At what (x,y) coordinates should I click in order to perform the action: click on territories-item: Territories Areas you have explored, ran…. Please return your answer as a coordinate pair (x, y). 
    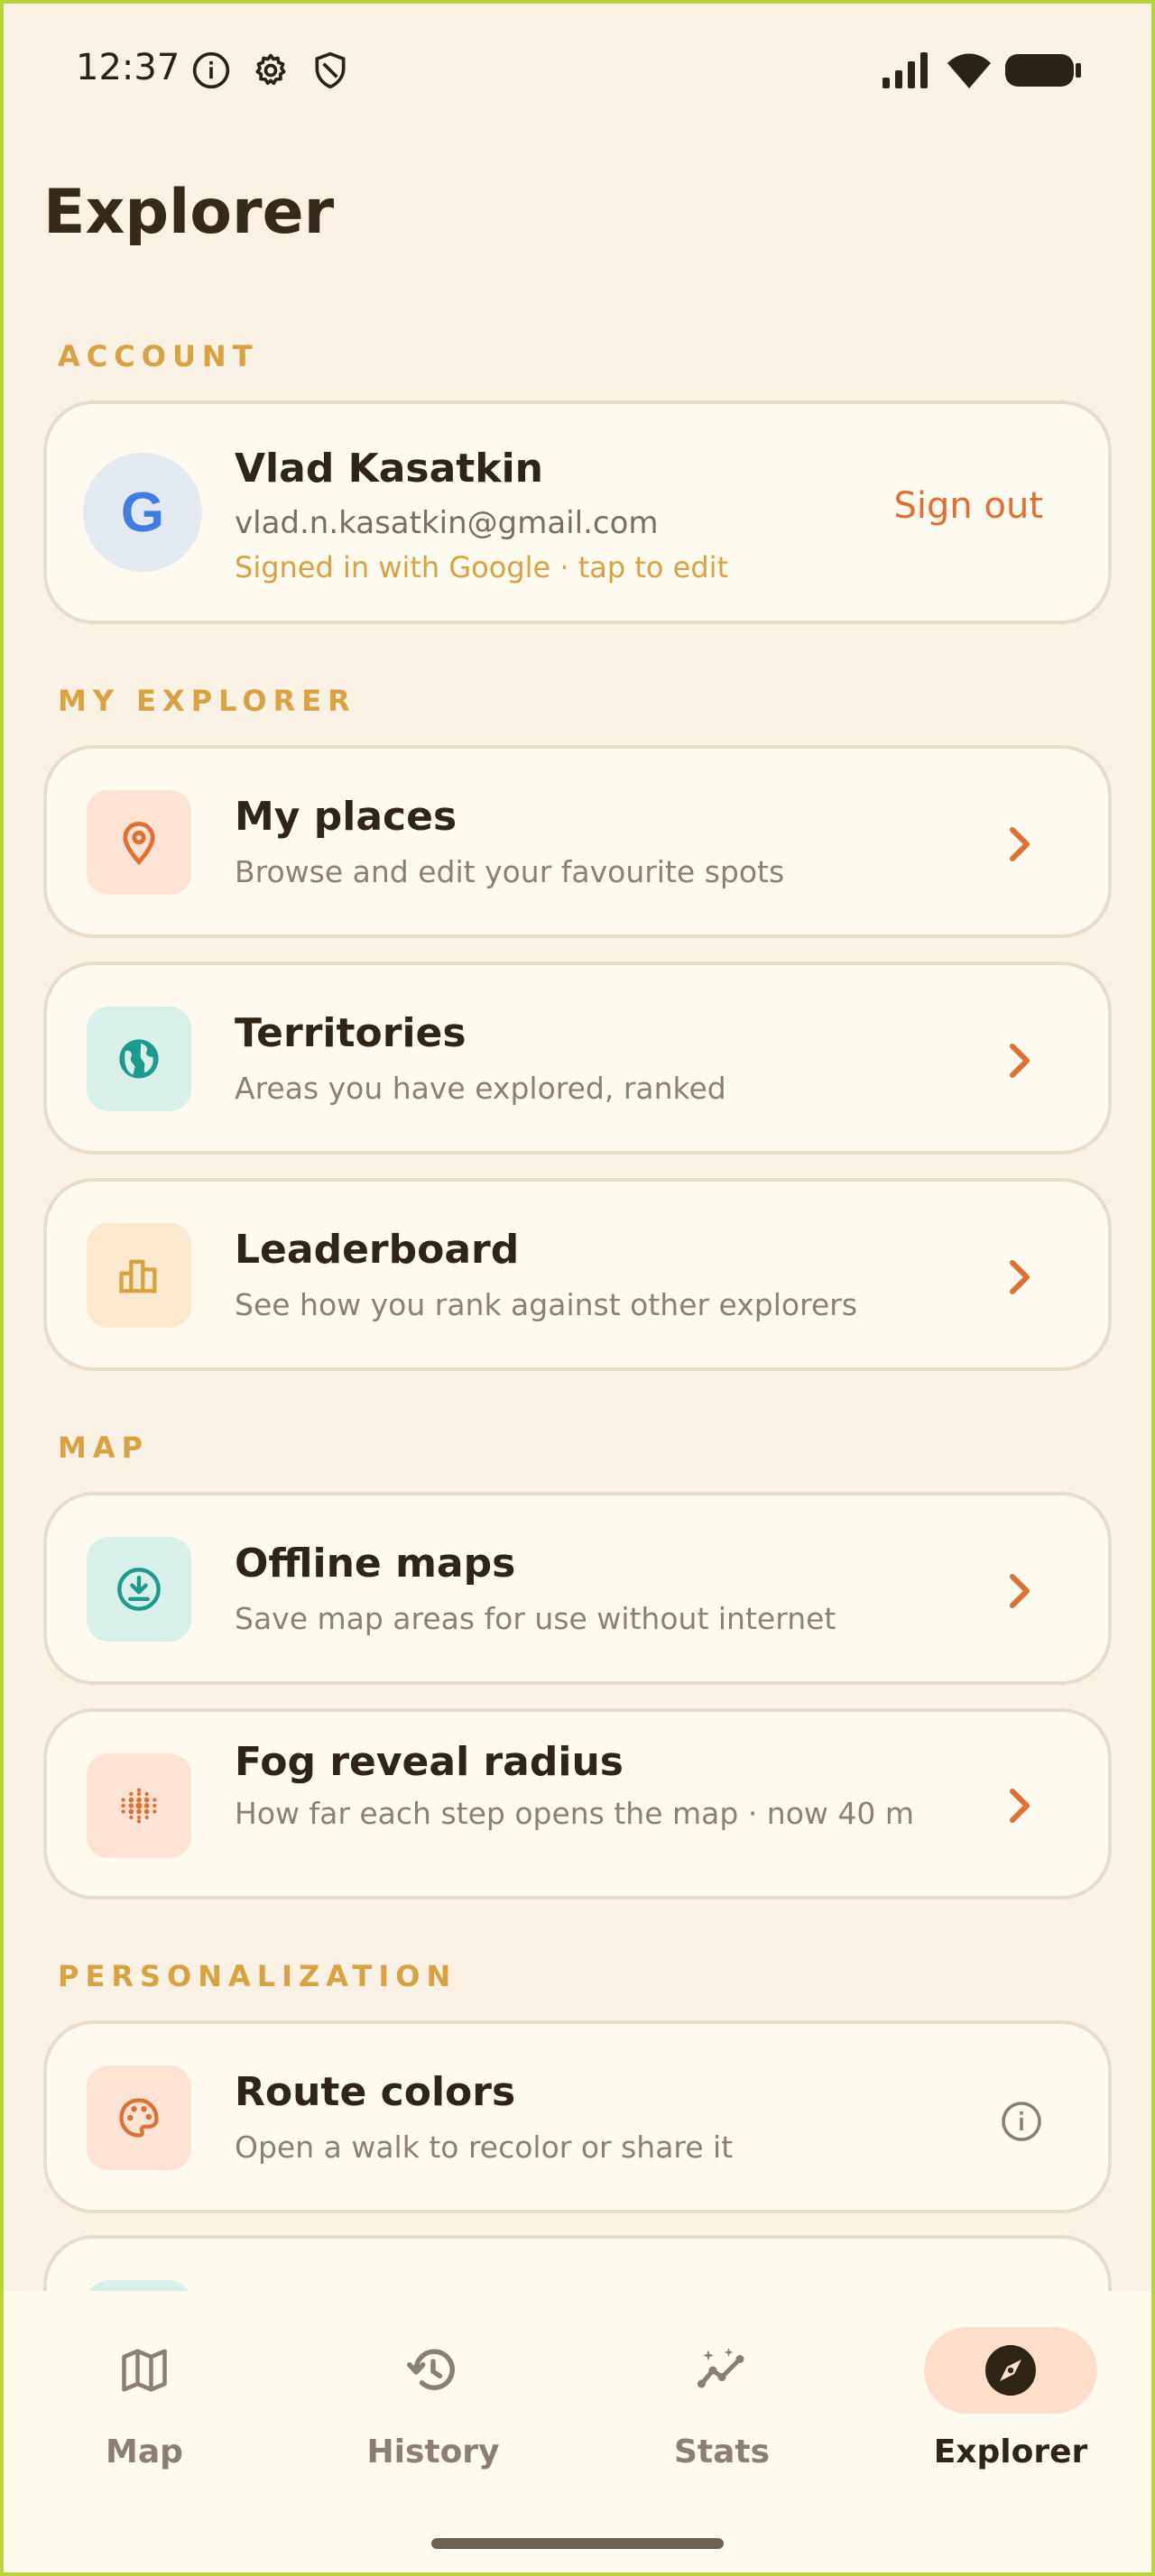
    Looking at the image, I should click on (577, 1058).